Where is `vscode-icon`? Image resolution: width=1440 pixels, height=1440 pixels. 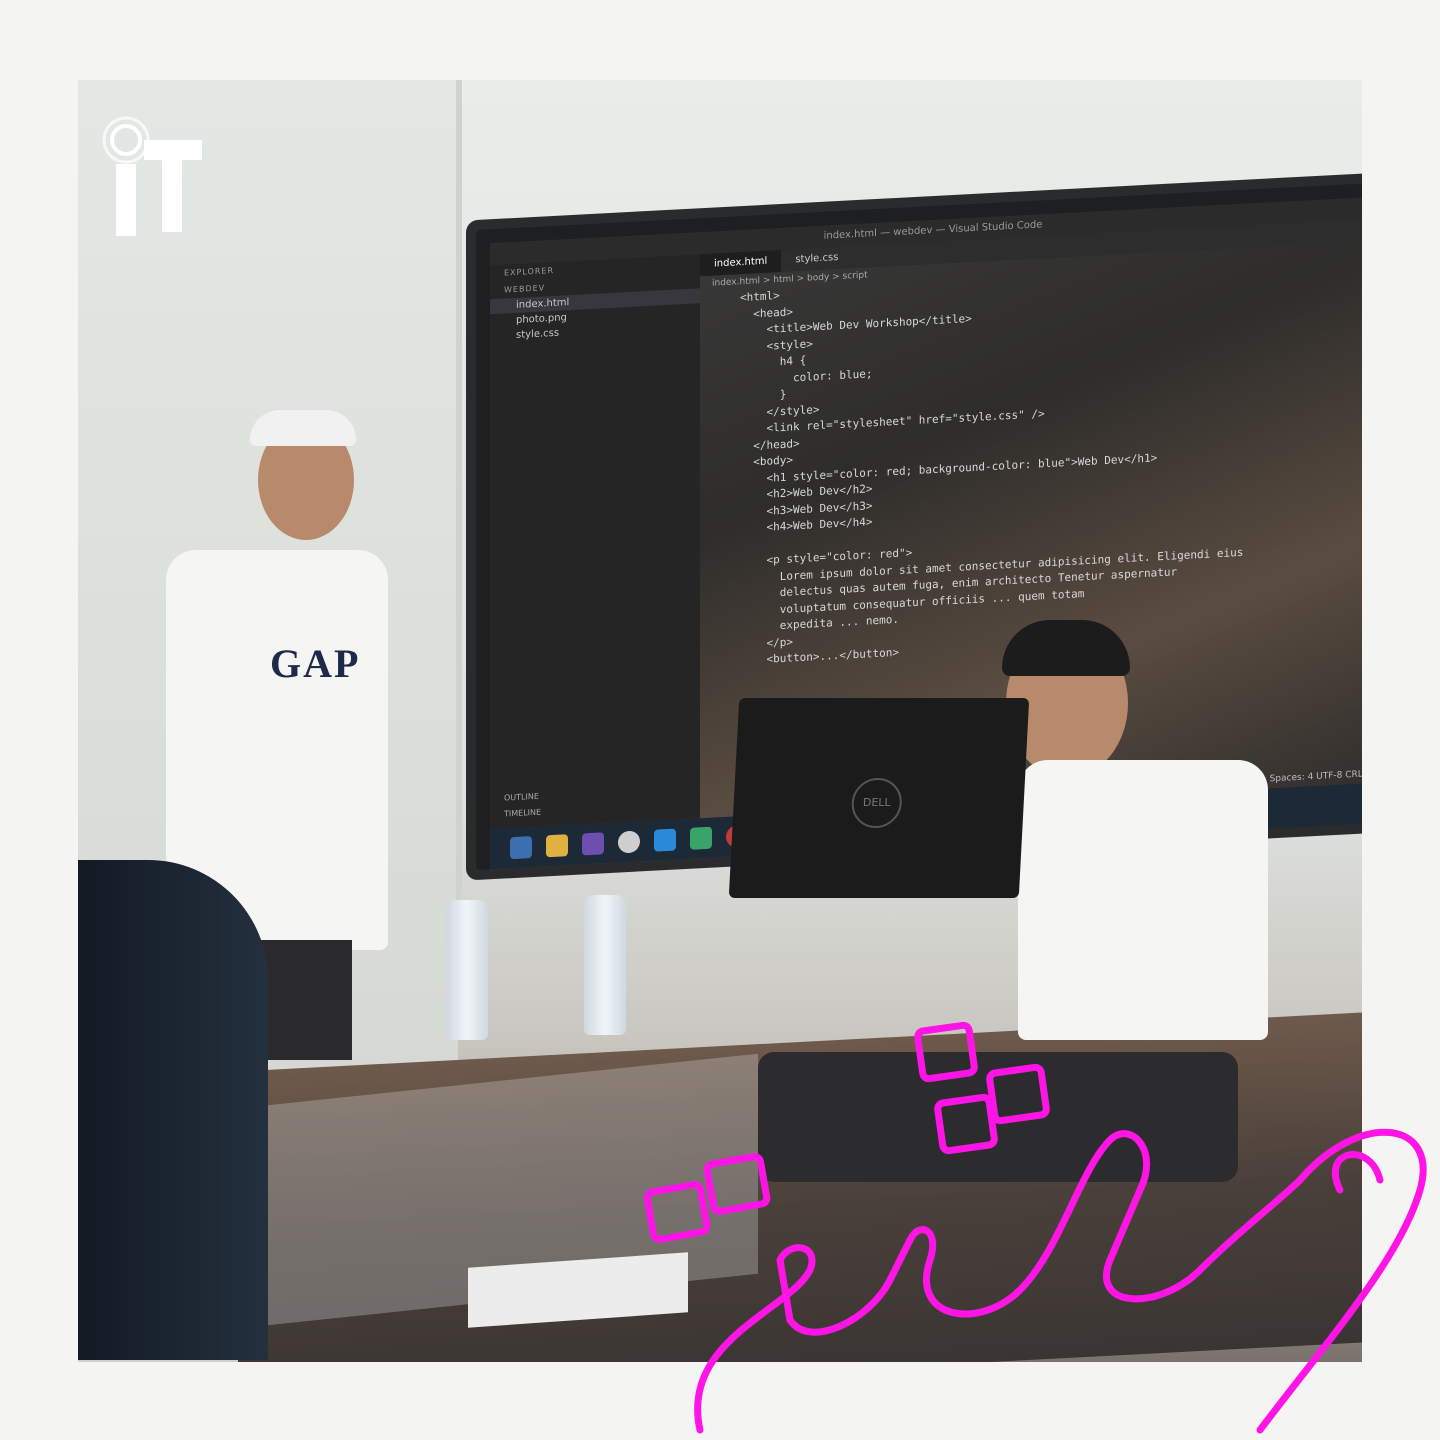 vscode-icon is located at coordinates (665, 840).